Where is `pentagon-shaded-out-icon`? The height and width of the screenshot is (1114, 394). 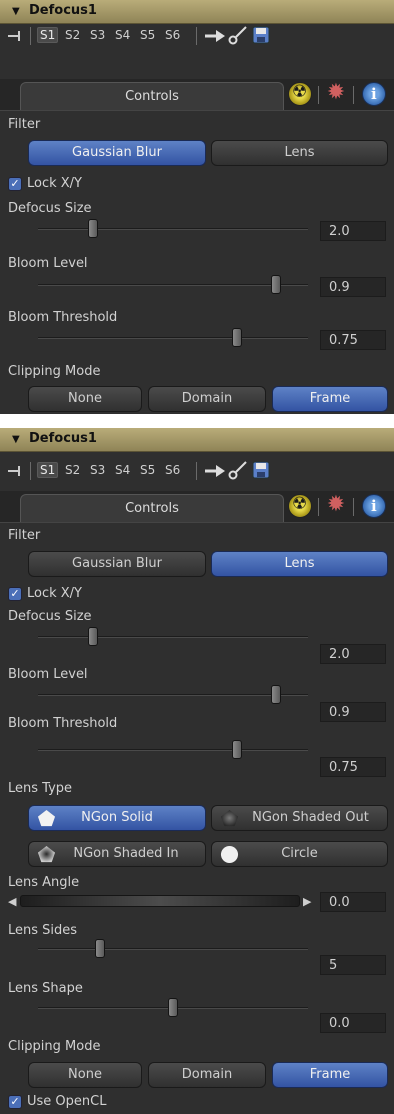 pentagon-shaded-out-icon is located at coordinates (229, 818).